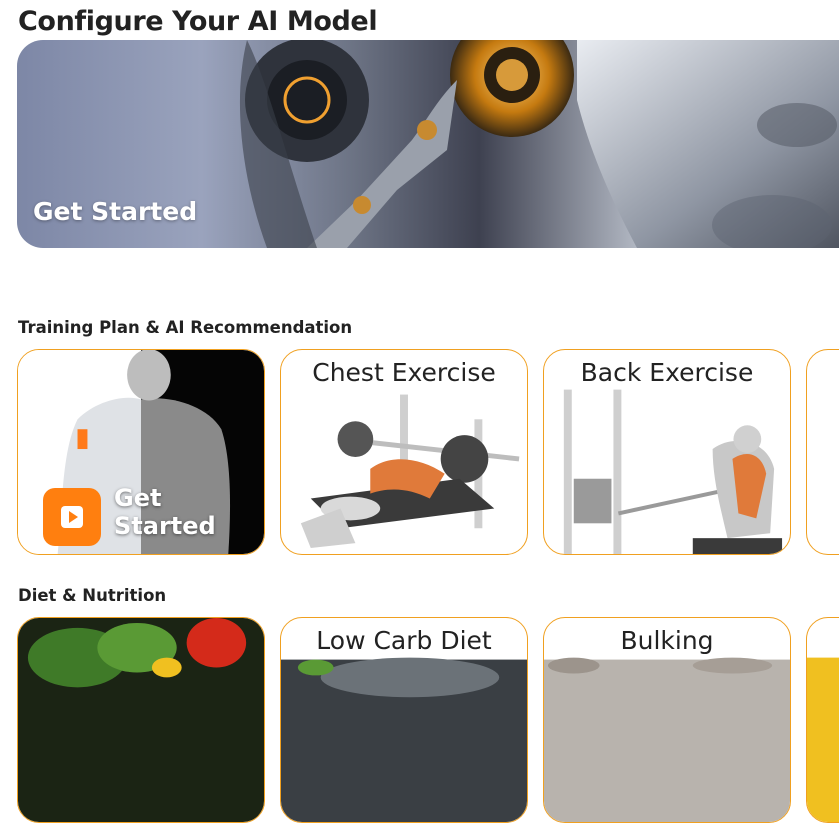 The image size is (839, 827). Describe the element at coordinates (667, 452) in the screenshot. I see `back-exercise-card: Back Exercise` at that location.